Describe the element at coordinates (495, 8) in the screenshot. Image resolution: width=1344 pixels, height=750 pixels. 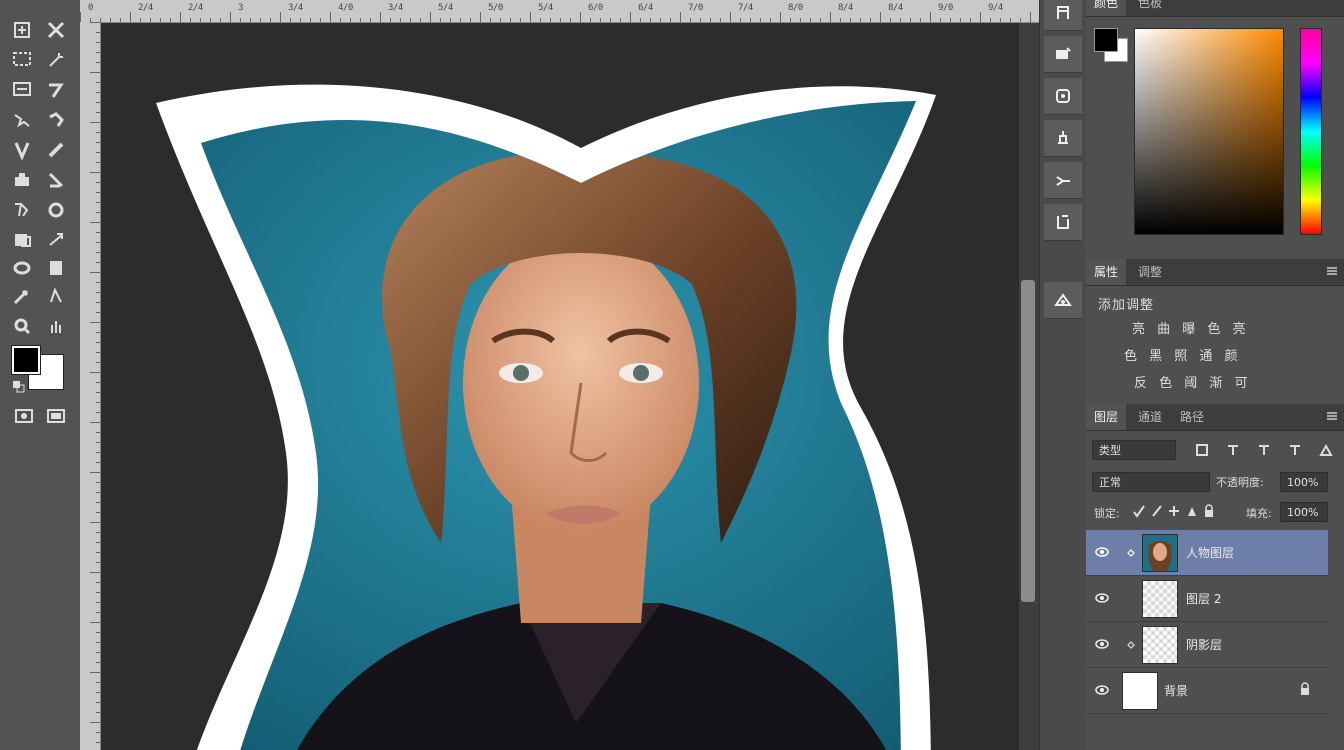
I see `ruler-label: 5/0` at that location.